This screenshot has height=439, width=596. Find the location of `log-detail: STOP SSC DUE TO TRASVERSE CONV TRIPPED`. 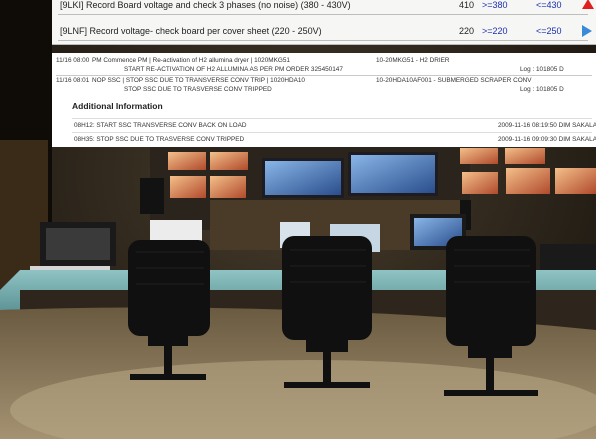

log-detail: STOP SSC DUE TO TRASVERSE CONV TRIPPED is located at coordinates (198, 89).